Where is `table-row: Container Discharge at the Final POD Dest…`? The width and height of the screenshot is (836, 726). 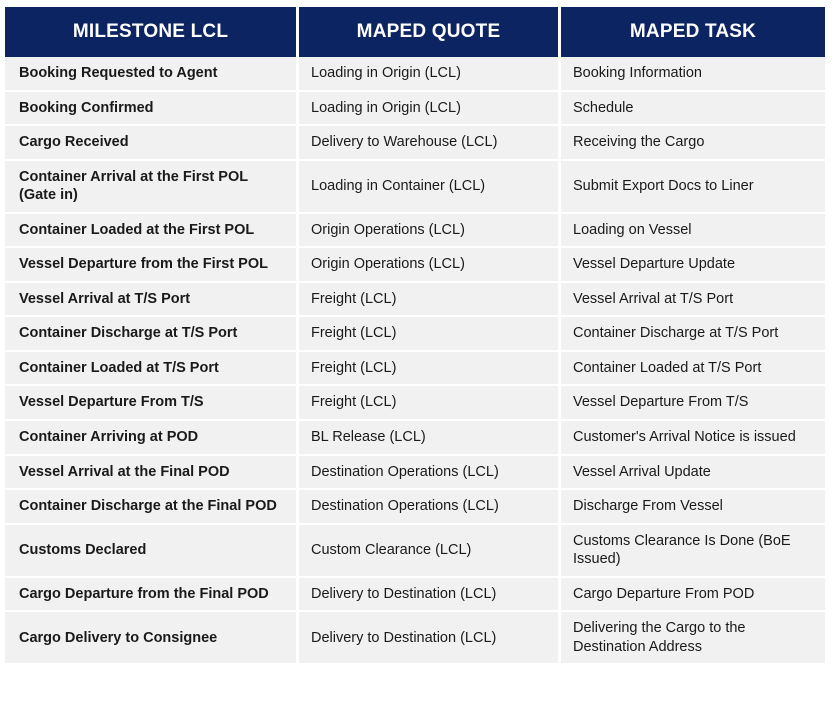 table-row: Container Discharge at the Final POD Dest… is located at coordinates (415, 507).